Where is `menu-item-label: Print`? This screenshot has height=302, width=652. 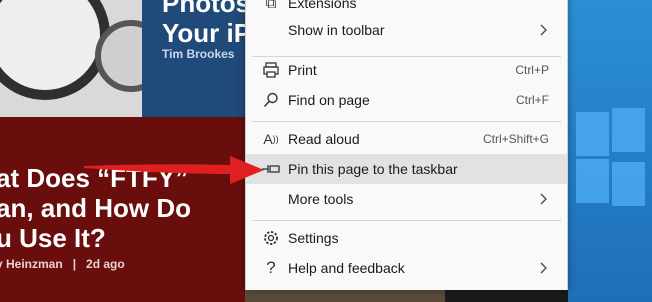 menu-item-label: Print is located at coordinates (302, 70).